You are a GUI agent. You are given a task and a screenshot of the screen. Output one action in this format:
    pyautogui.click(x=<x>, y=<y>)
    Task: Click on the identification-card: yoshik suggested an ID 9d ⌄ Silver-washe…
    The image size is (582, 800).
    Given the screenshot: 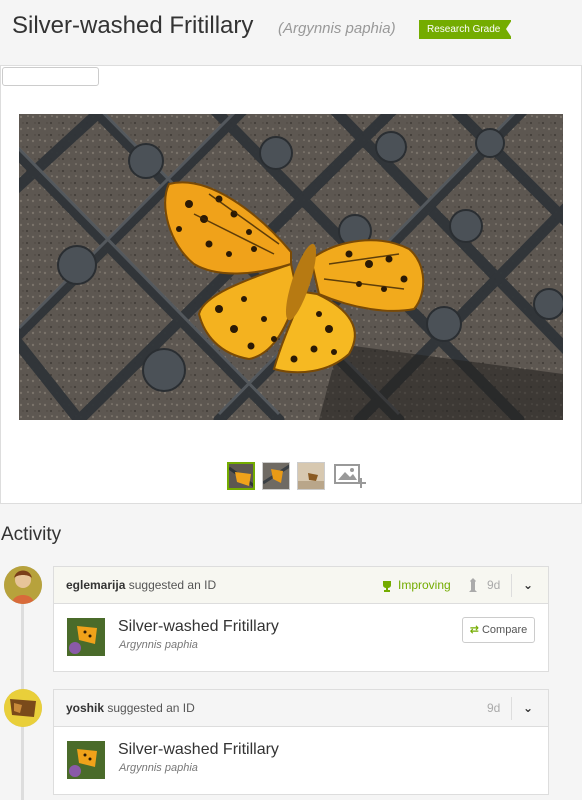 What is the action you would take?
    pyautogui.click(x=301, y=742)
    